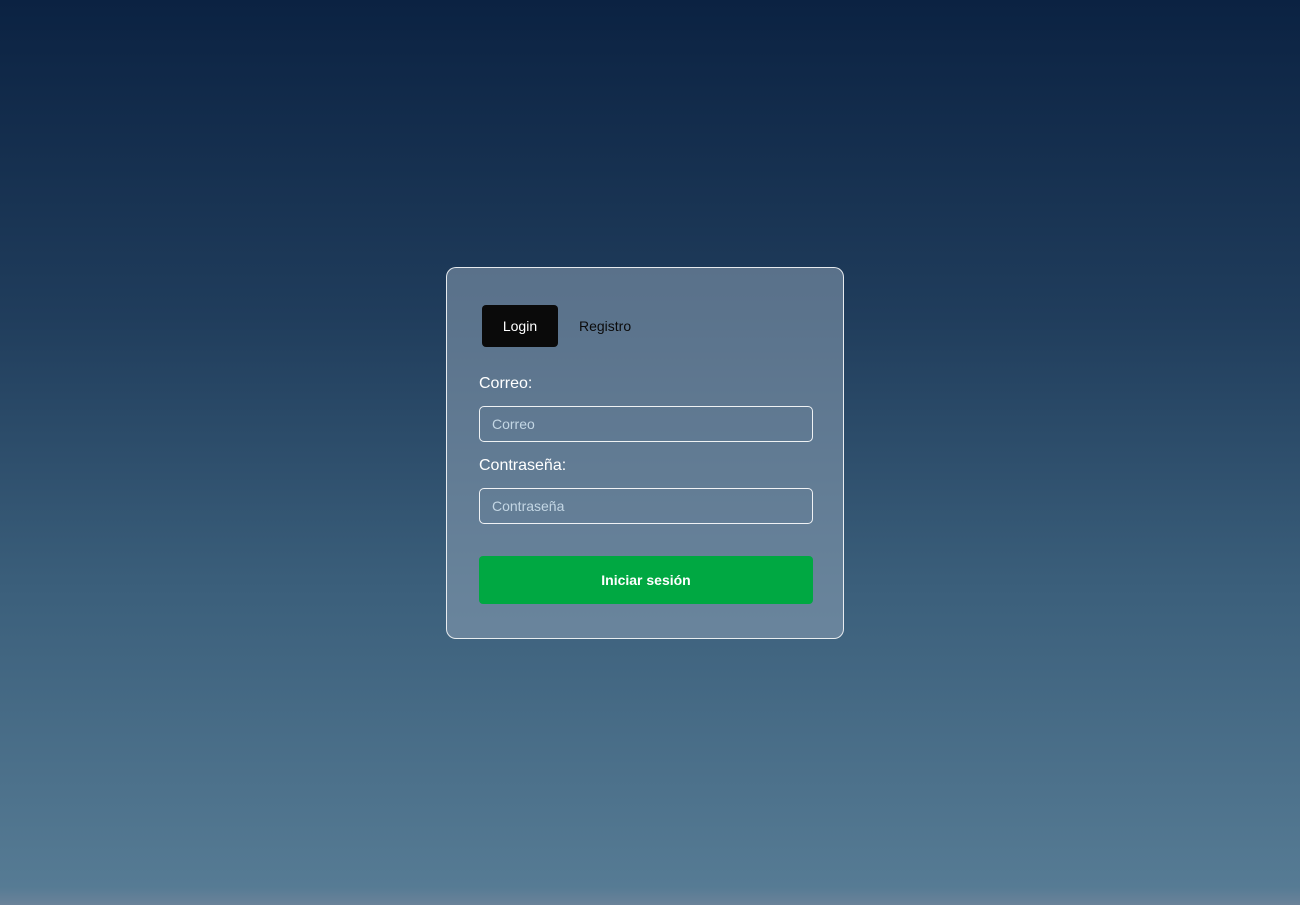  I want to click on email-input, so click(646, 424).